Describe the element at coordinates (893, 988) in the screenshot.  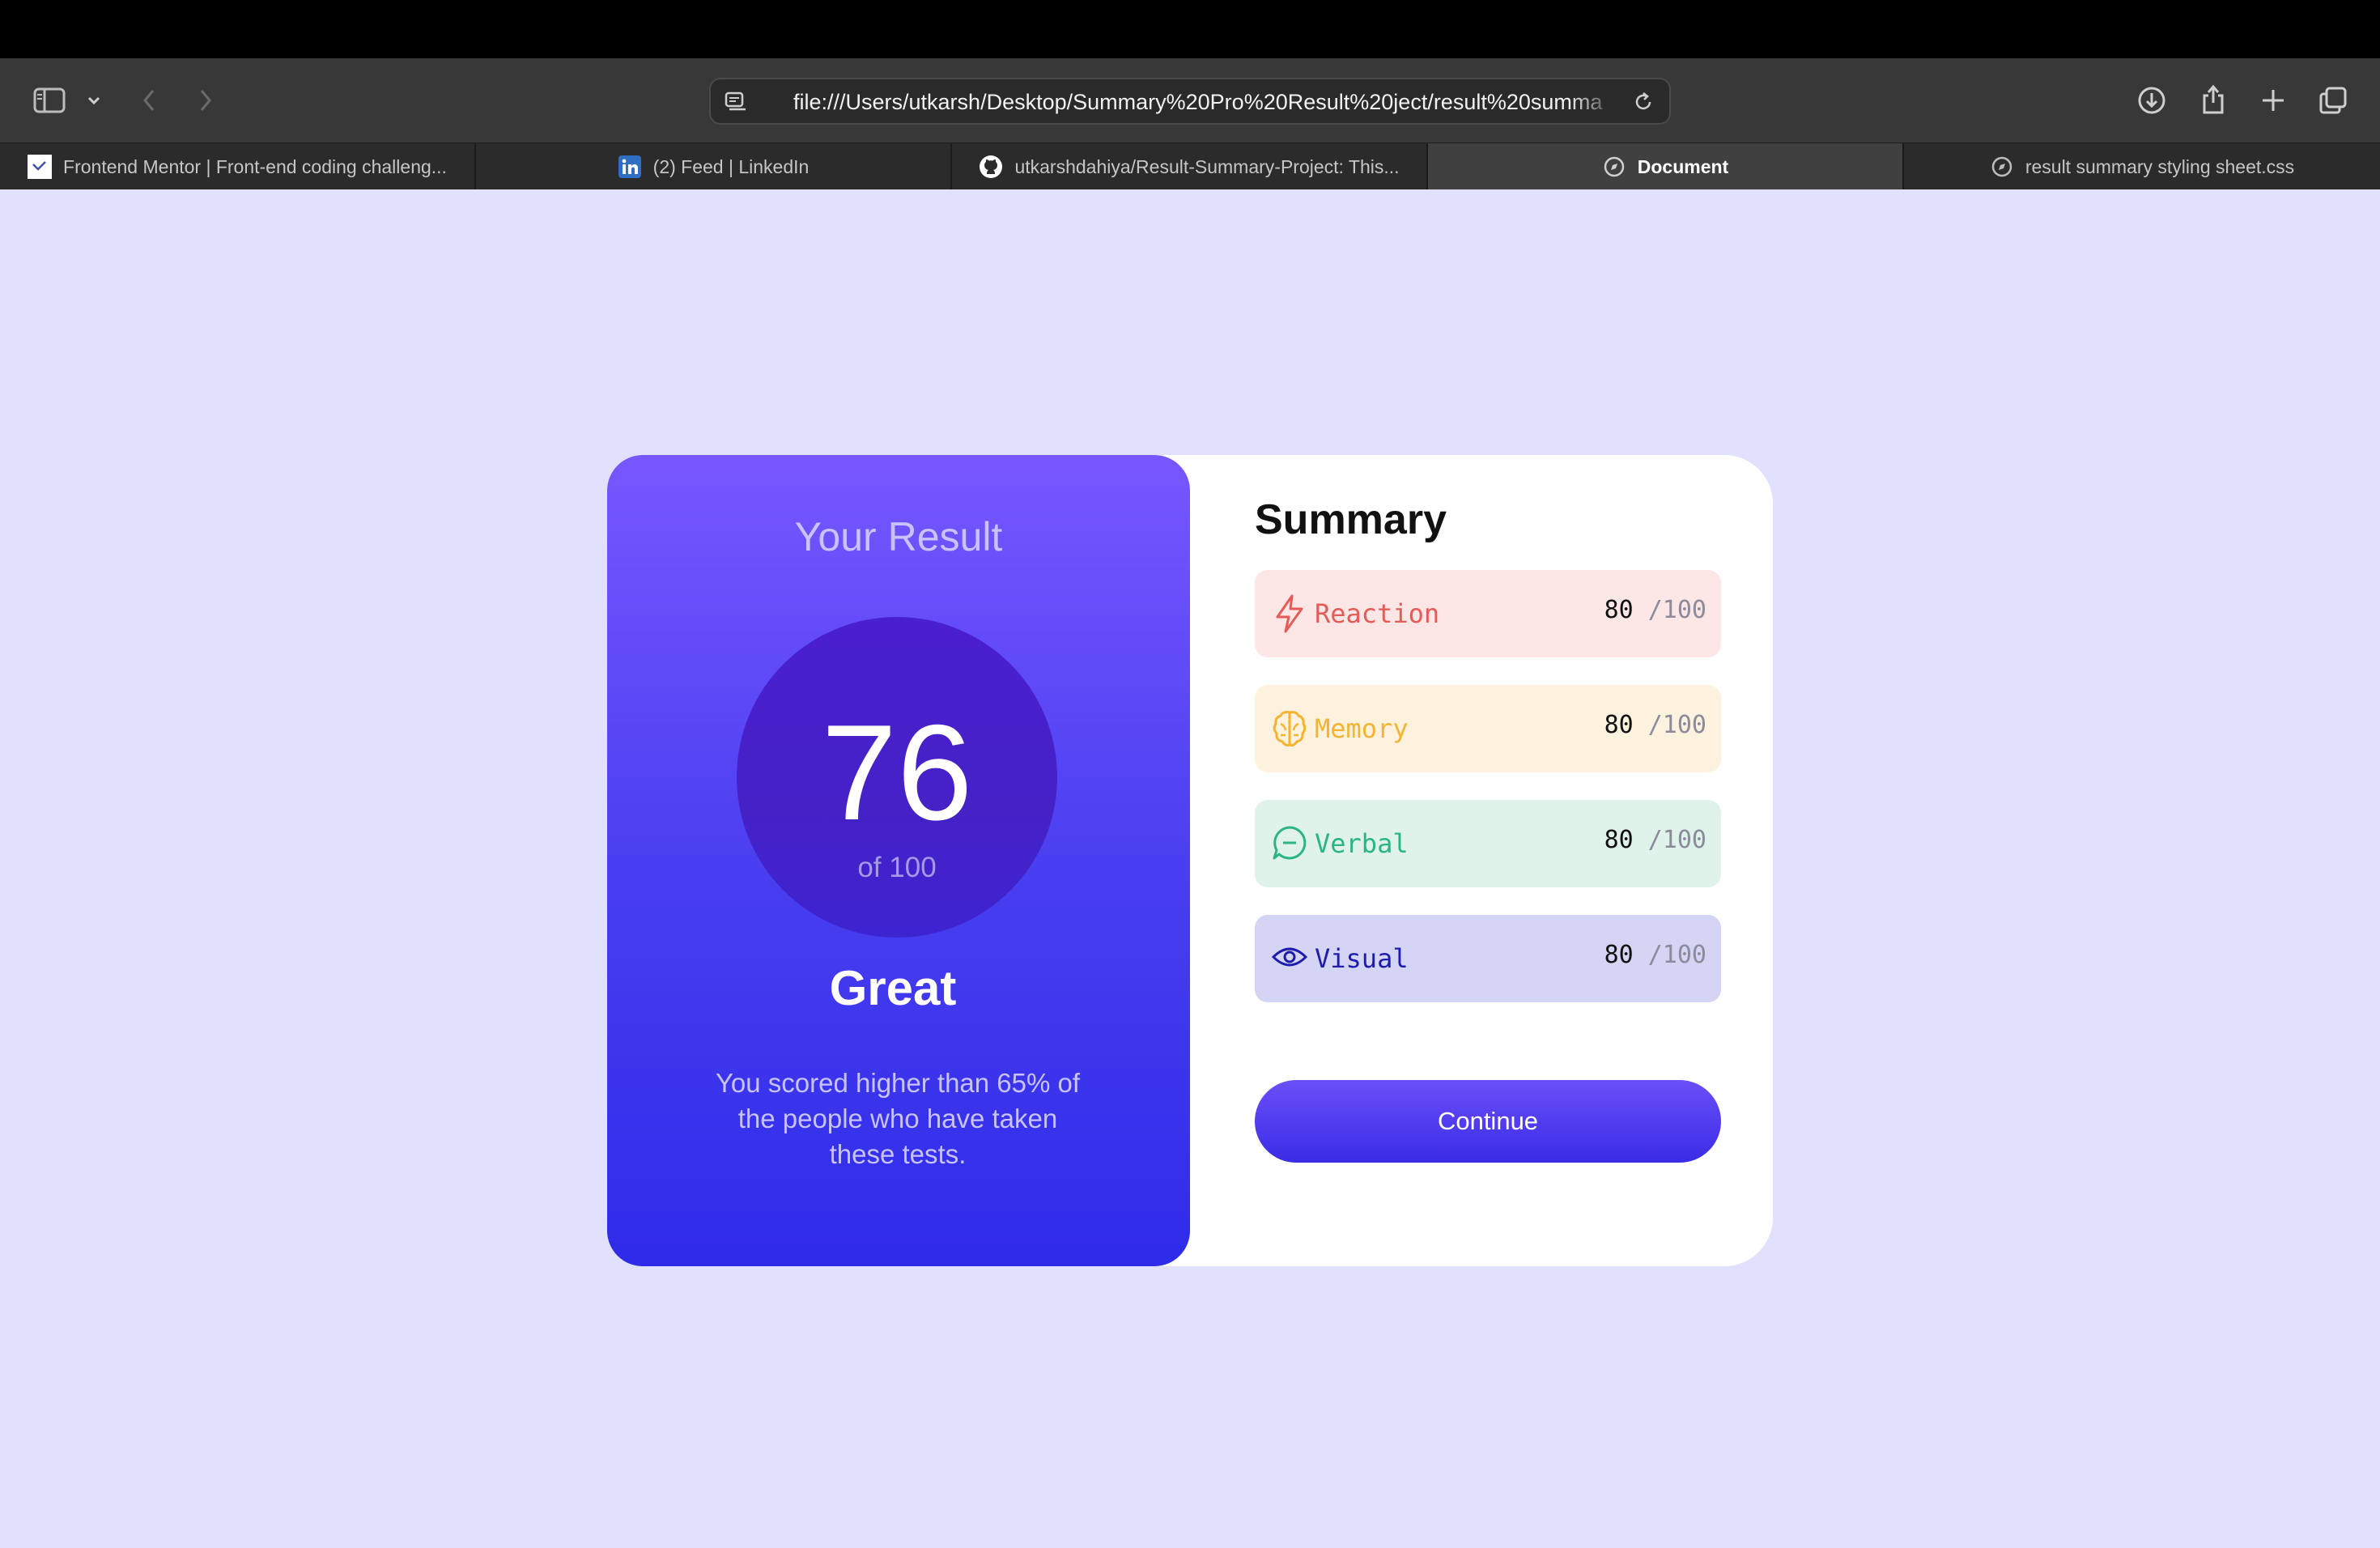
I see `grade-label: Great` at that location.